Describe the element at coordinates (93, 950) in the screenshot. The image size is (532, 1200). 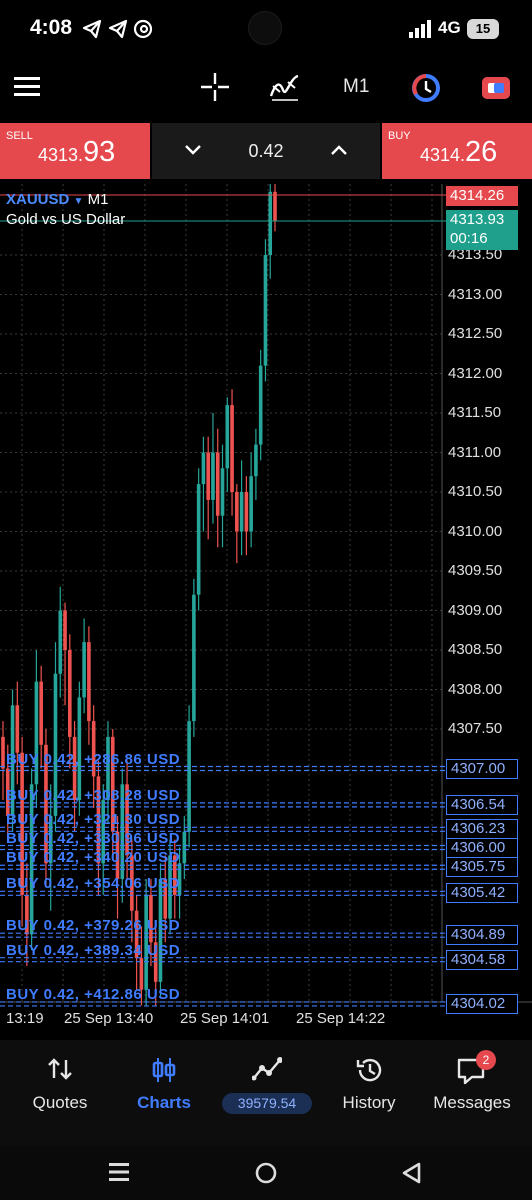
I see `order-label: BUY 0.42, +389.34 USD` at that location.